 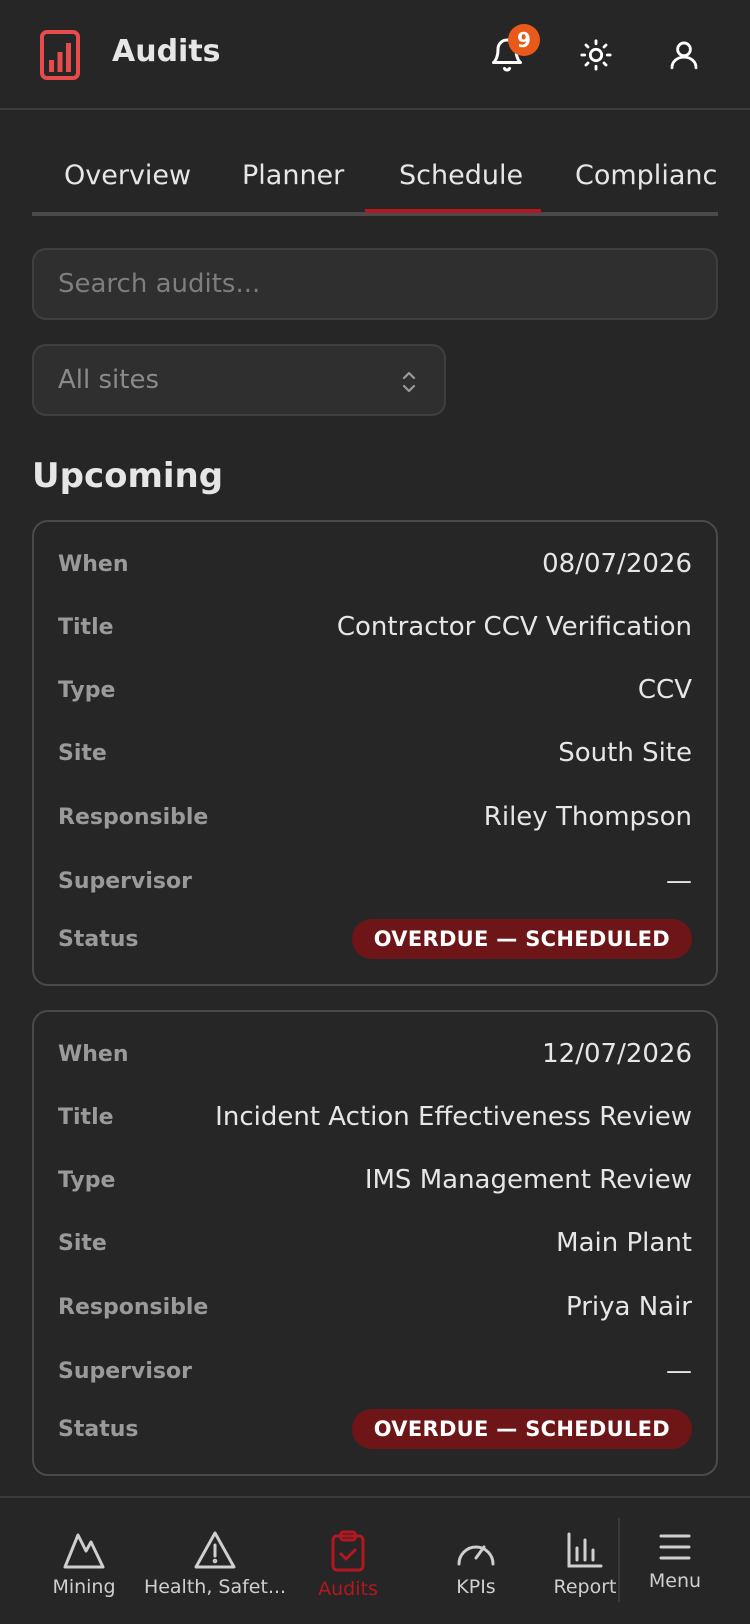 I want to click on tab-schedule: Schedule, so click(x=461, y=175).